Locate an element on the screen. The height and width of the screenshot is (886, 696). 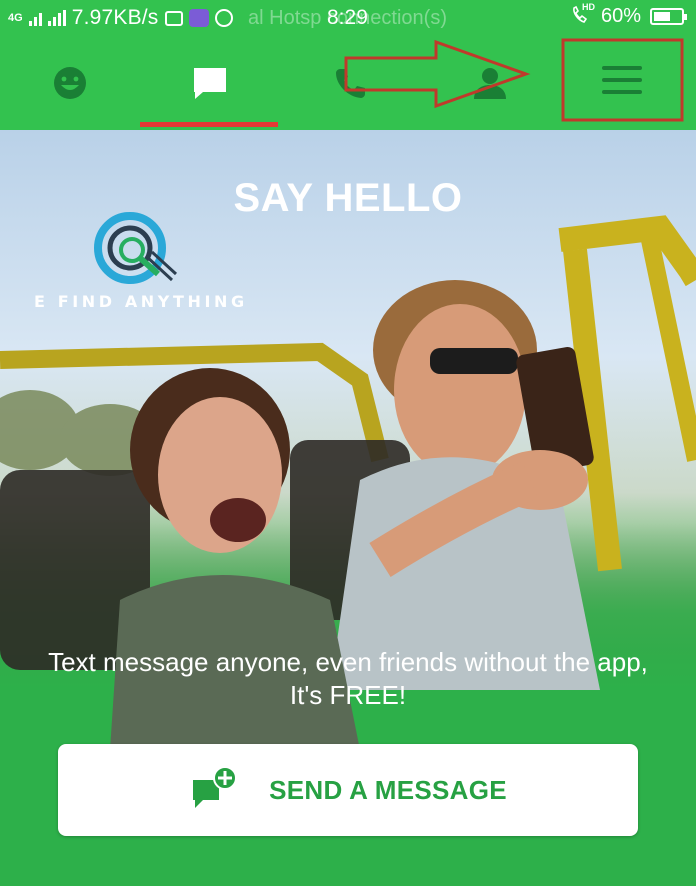
status-bar-left: 4G 7.97KB/s is located at coordinates (120, 18).